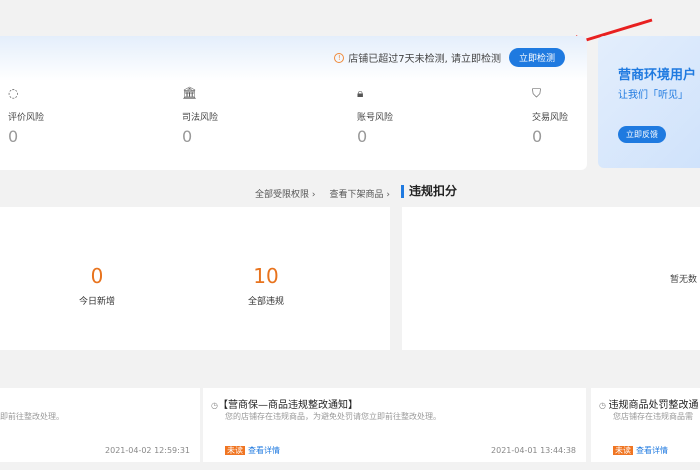 The height and width of the screenshot is (470, 700). Describe the element at coordinates (339, 57) in the screenshot. I see `warning-icon: !` at that location.